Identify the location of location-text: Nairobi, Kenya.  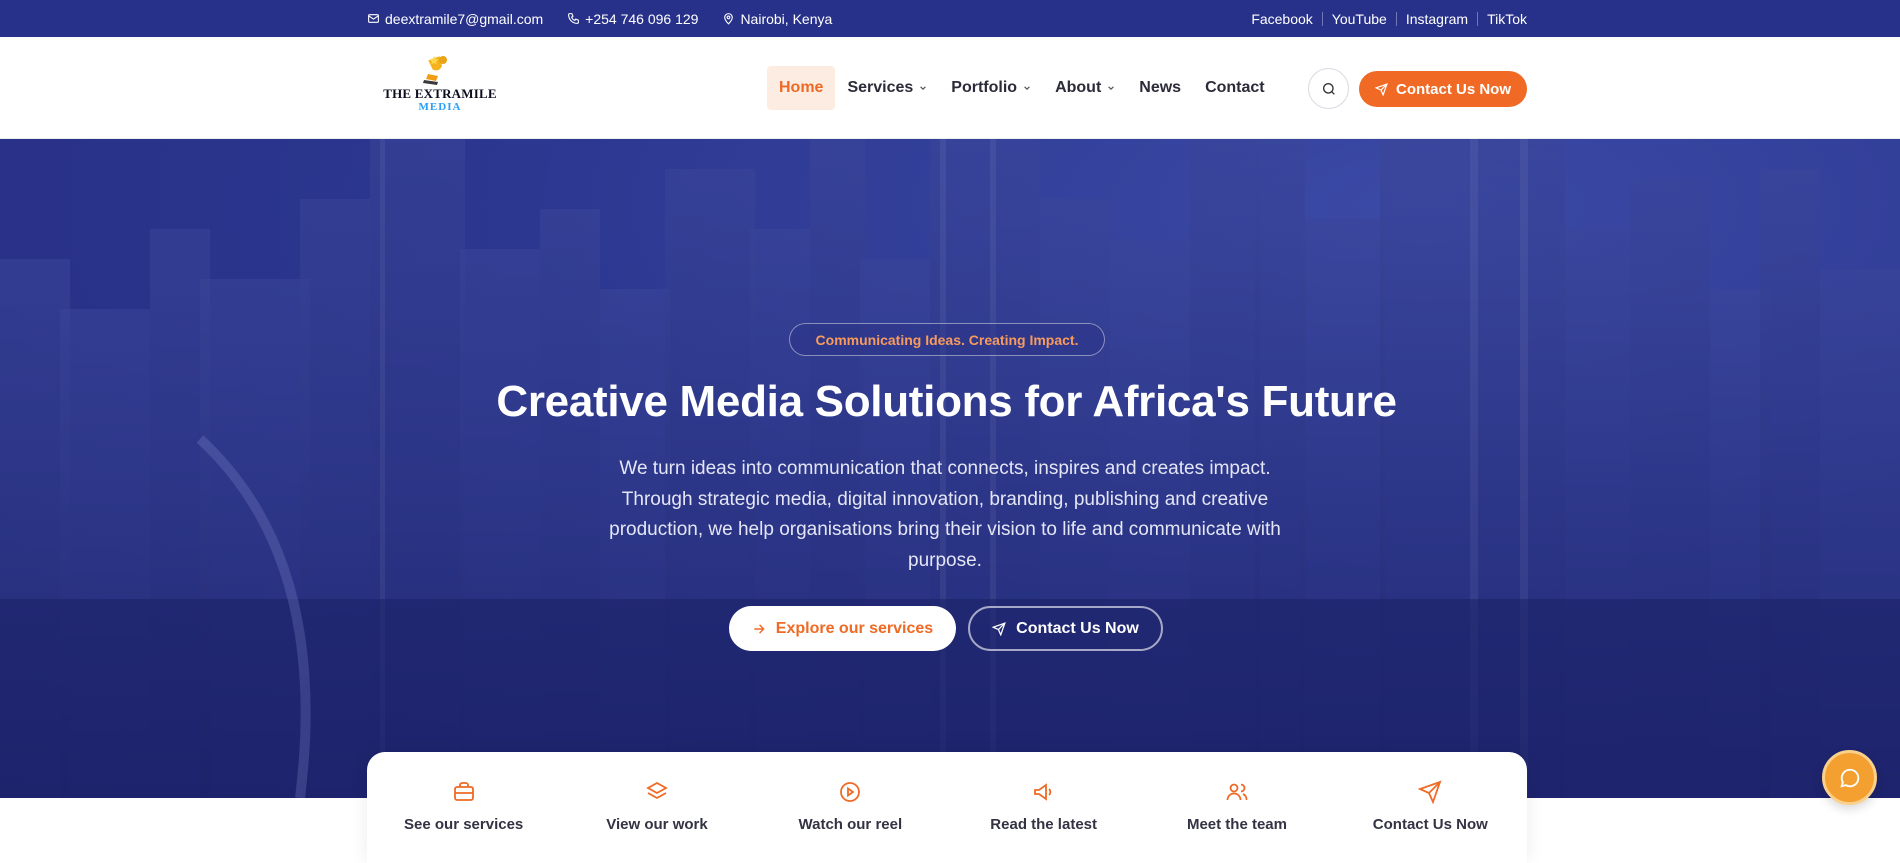
(786, 18).